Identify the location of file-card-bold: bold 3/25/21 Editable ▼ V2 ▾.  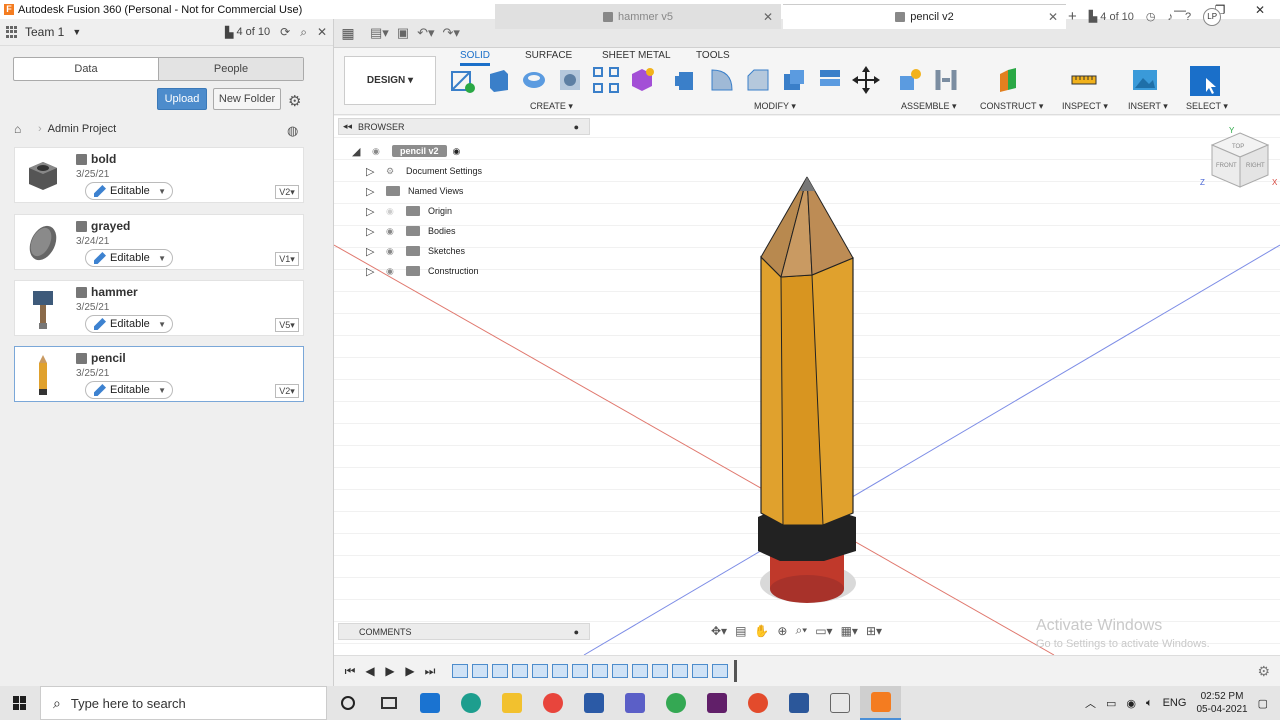
(159, 175).